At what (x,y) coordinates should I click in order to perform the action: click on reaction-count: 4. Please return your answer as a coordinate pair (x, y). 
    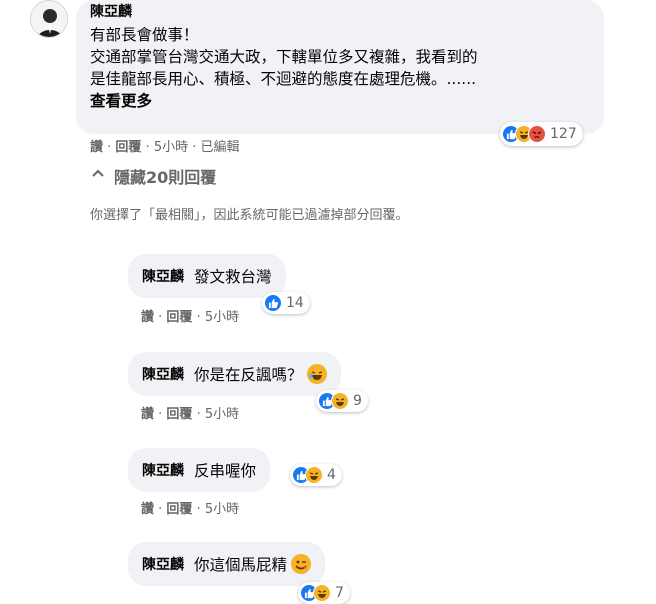
    Looking at the image, I should click on (331, 475).